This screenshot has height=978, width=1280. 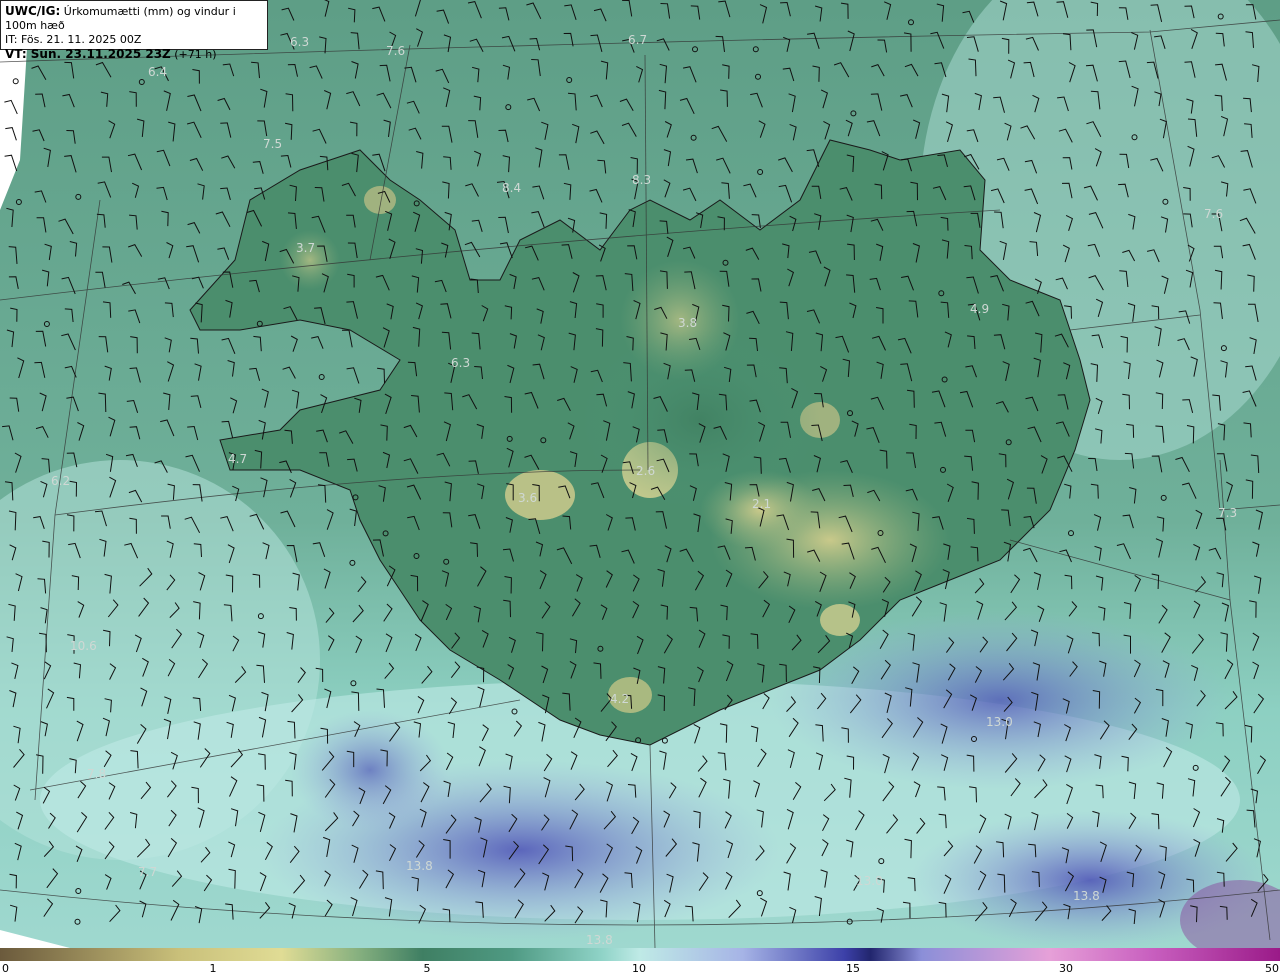 What do you see at coordinates (687, 323) in the screenshot?
I see `map-label: 3.8` at bounding box center [687, 323].